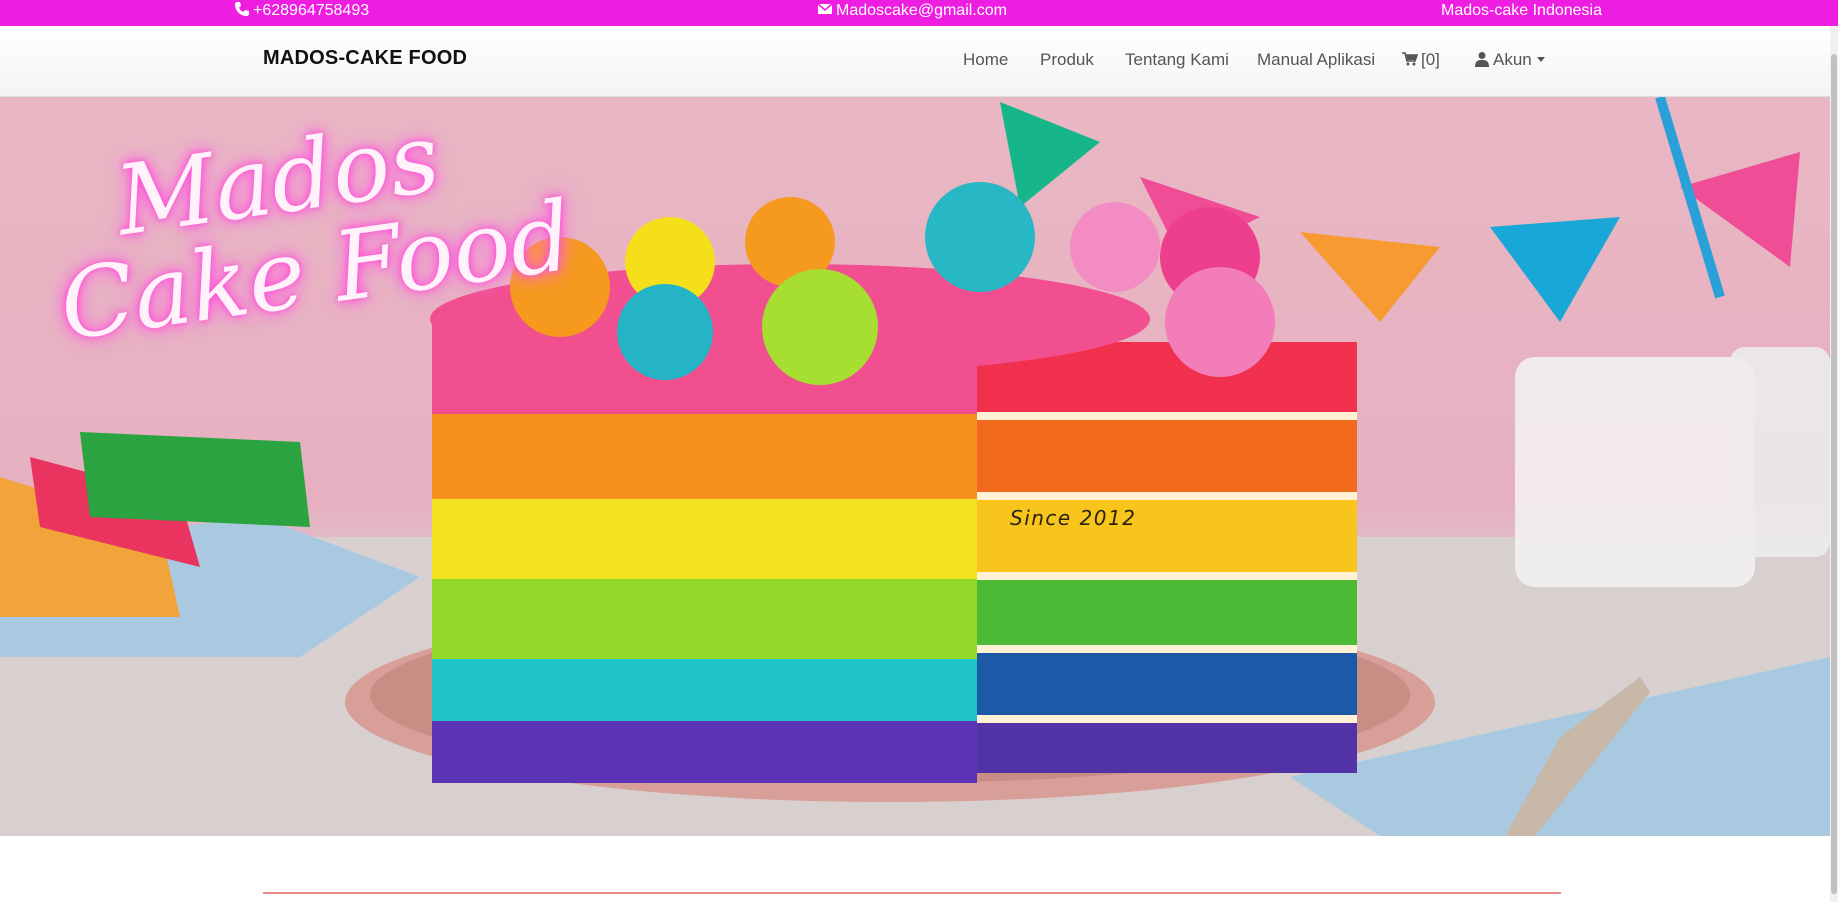 This screenshot has height=902, width=1838. I want to click on company-location: Mados-cake Indonesia, so click(1521, 10).